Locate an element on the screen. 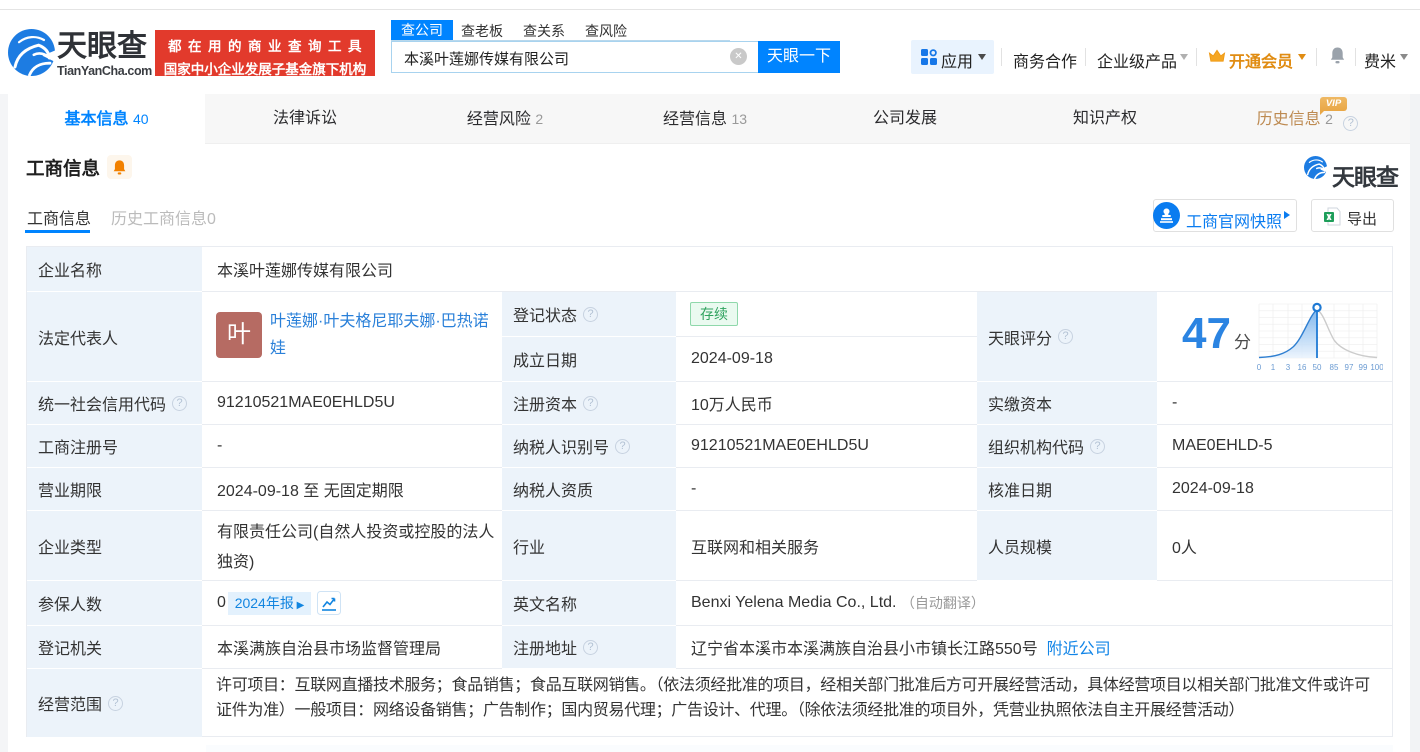 The height and width of the screenshot is (752, 1420). svg-text: 50 is located at coordinates (1317, 367).